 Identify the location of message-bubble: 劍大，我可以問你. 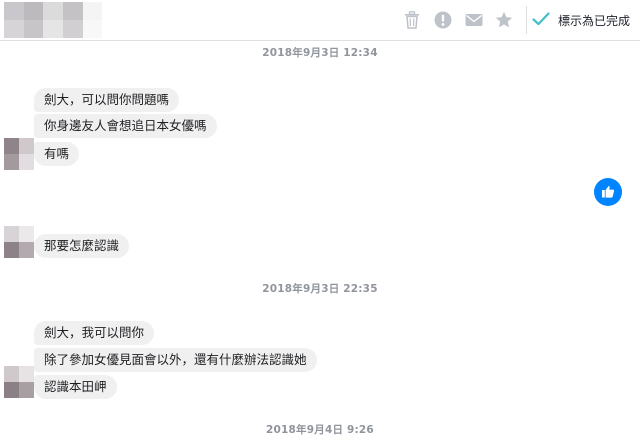
(94, 333).